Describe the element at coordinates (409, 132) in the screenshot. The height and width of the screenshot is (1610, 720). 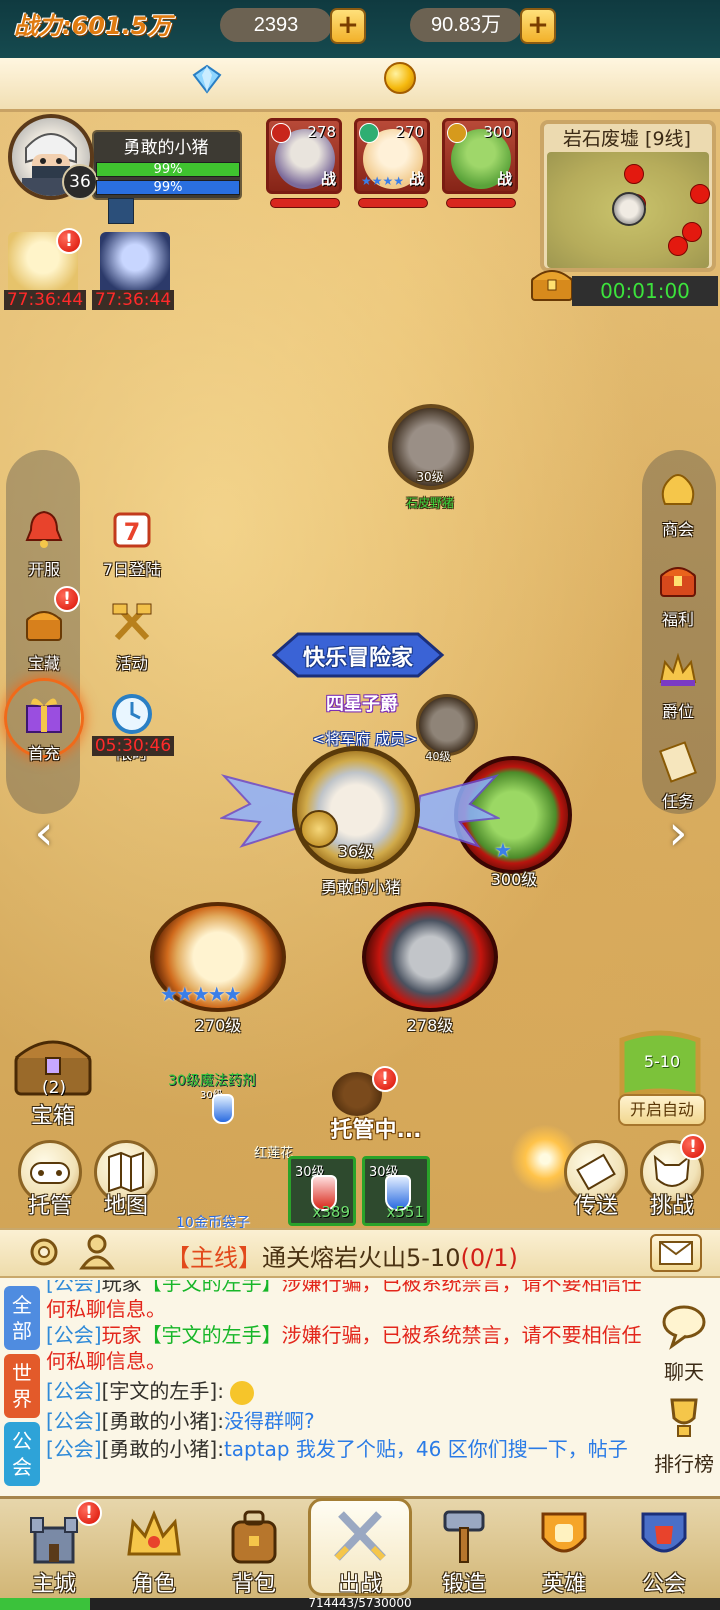
I see `hero-level-2: 270` at that location.